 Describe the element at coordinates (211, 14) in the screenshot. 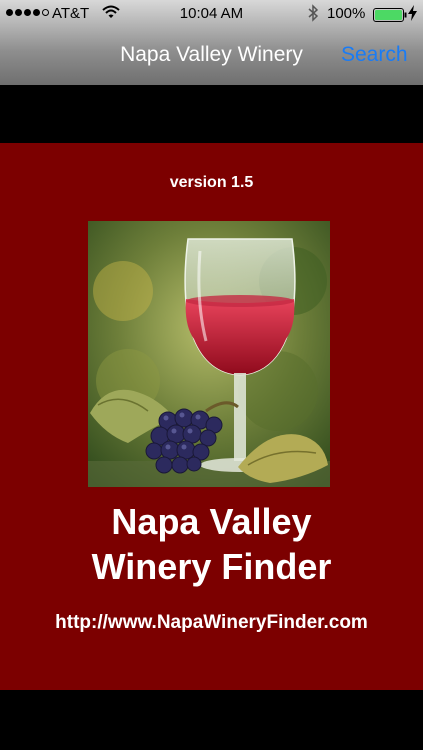

I see `status-bar: AT&T 10:04 AM 100%` at that location.